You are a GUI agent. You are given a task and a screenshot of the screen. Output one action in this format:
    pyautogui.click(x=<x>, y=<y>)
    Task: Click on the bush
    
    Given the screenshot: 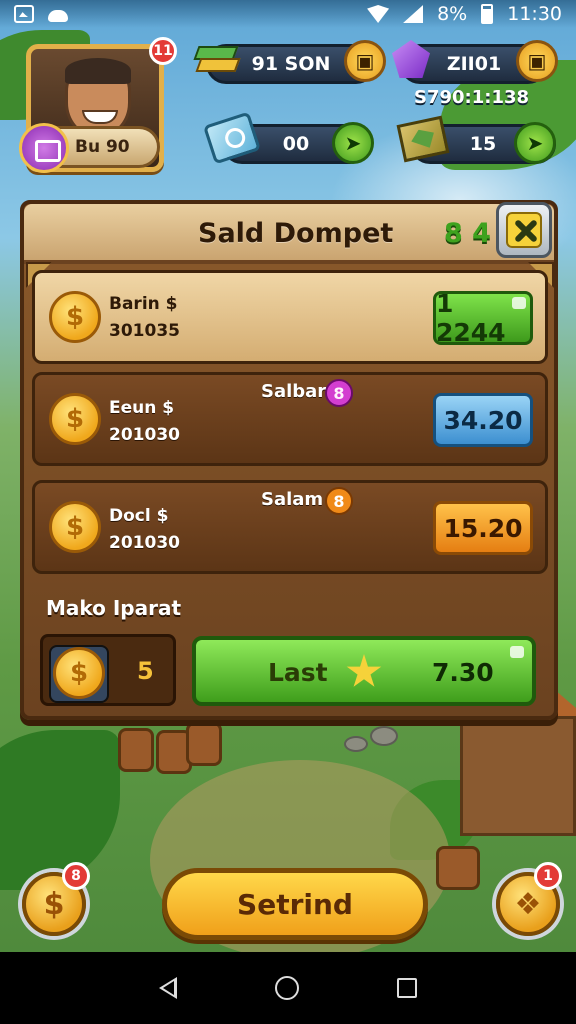 What is the action you would take?
    pyautogui.click(x=60, y=810)
    